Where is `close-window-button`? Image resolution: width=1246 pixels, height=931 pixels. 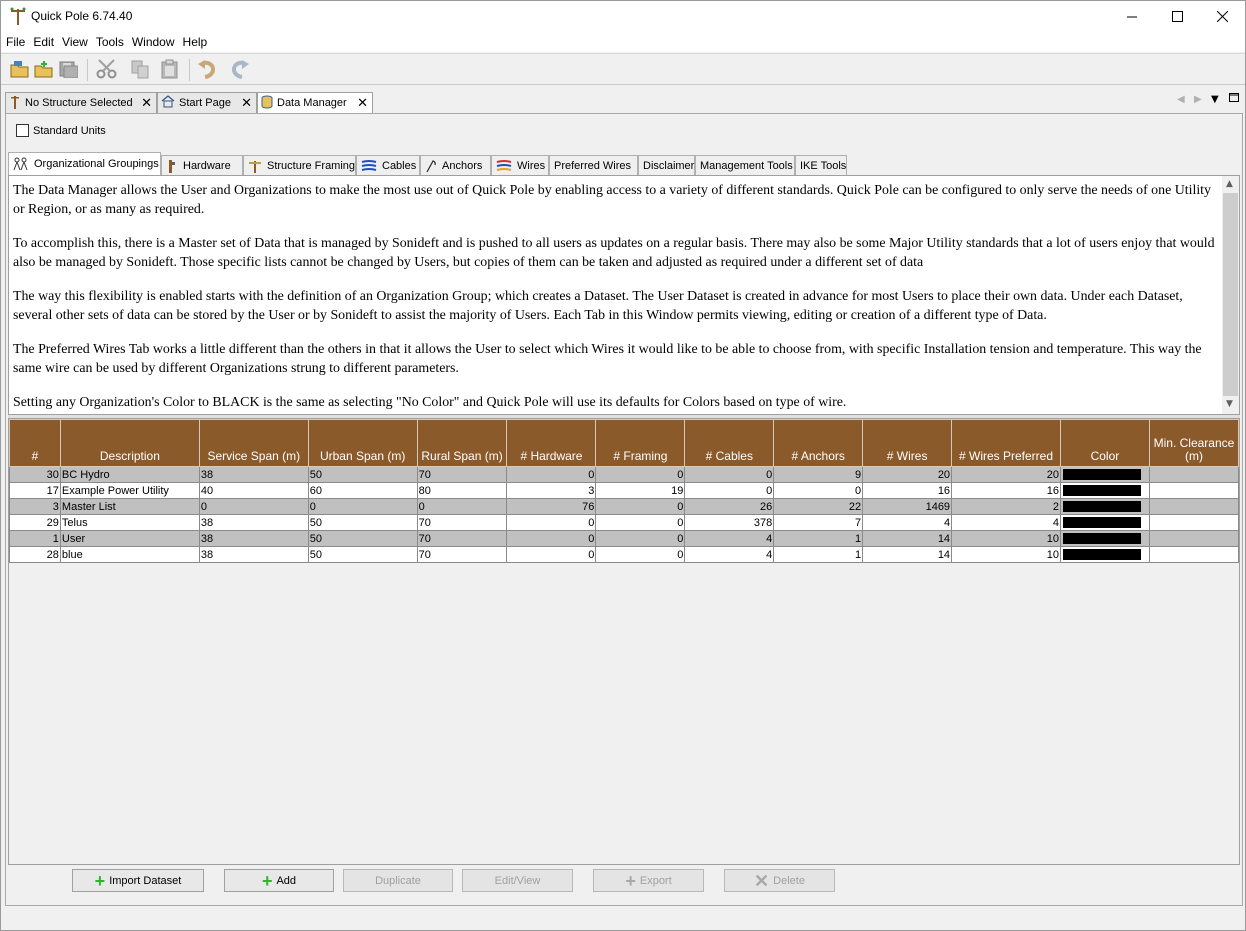
close-window-button is located at coordinates (1222, 16).